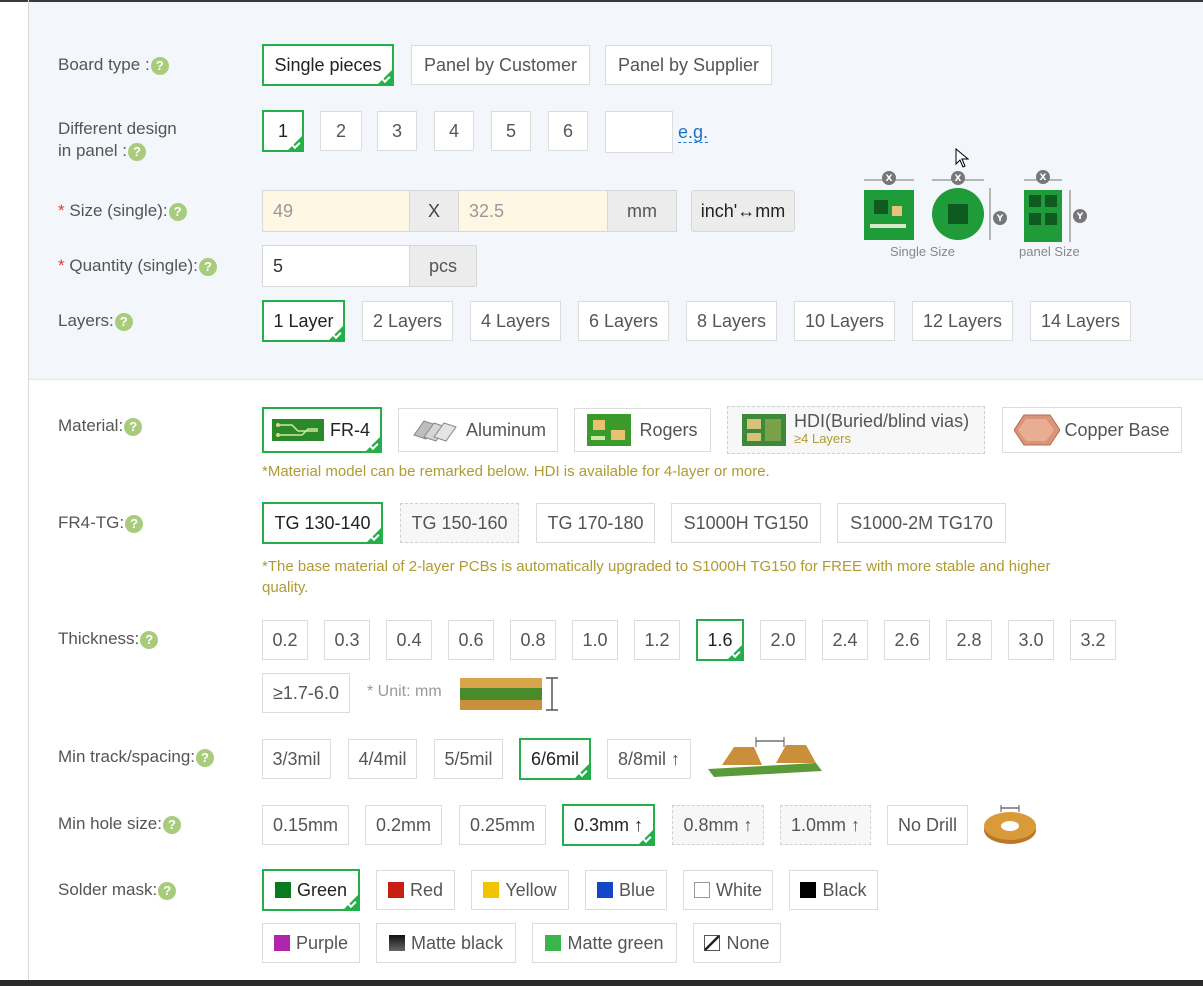 This screenshot has width=1203, height=986. Describe the element at coordinates (833, 890) in the screenshot. I see `solder-mask-black: Black` at that location.